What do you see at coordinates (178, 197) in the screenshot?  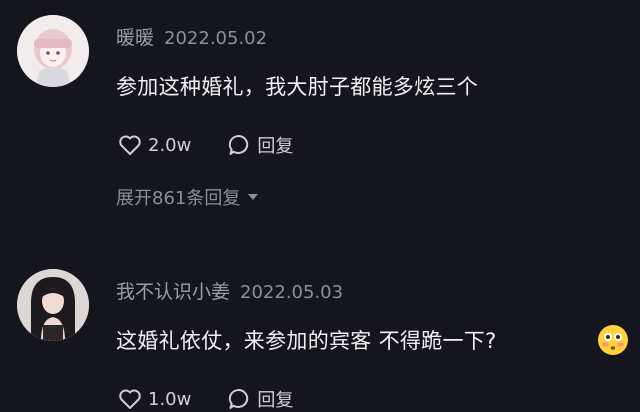 I see `expand-replies-label: 展开861条回复` at bounding box center [178, 197].